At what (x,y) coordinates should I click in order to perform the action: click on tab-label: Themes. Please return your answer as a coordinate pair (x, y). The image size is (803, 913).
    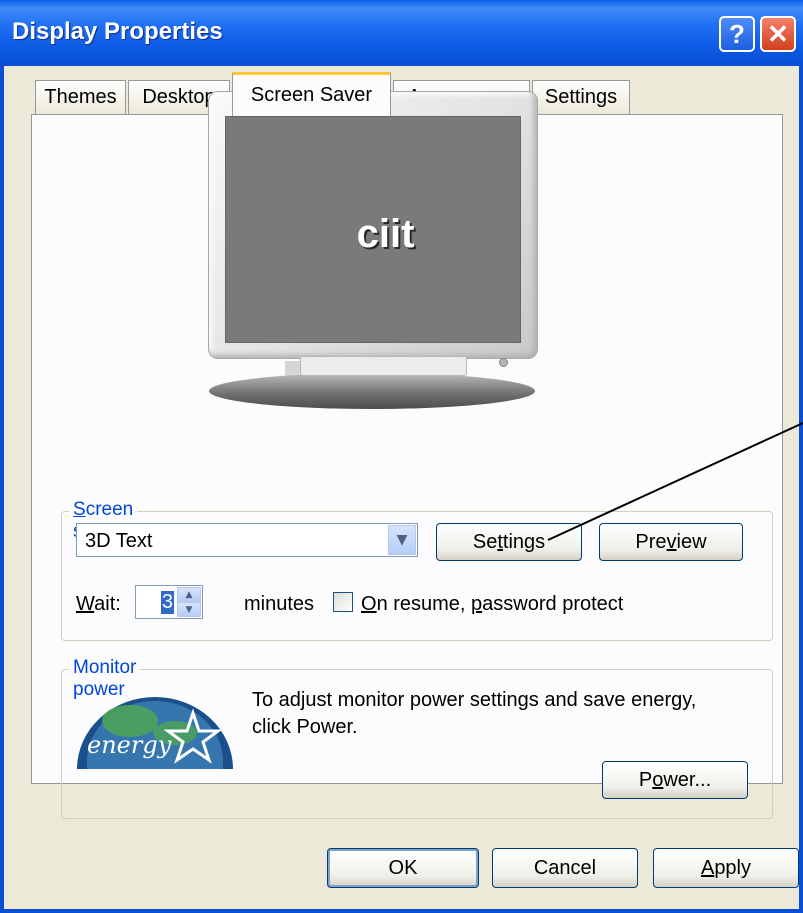
    Looking at the image, I should click on (80, 97).